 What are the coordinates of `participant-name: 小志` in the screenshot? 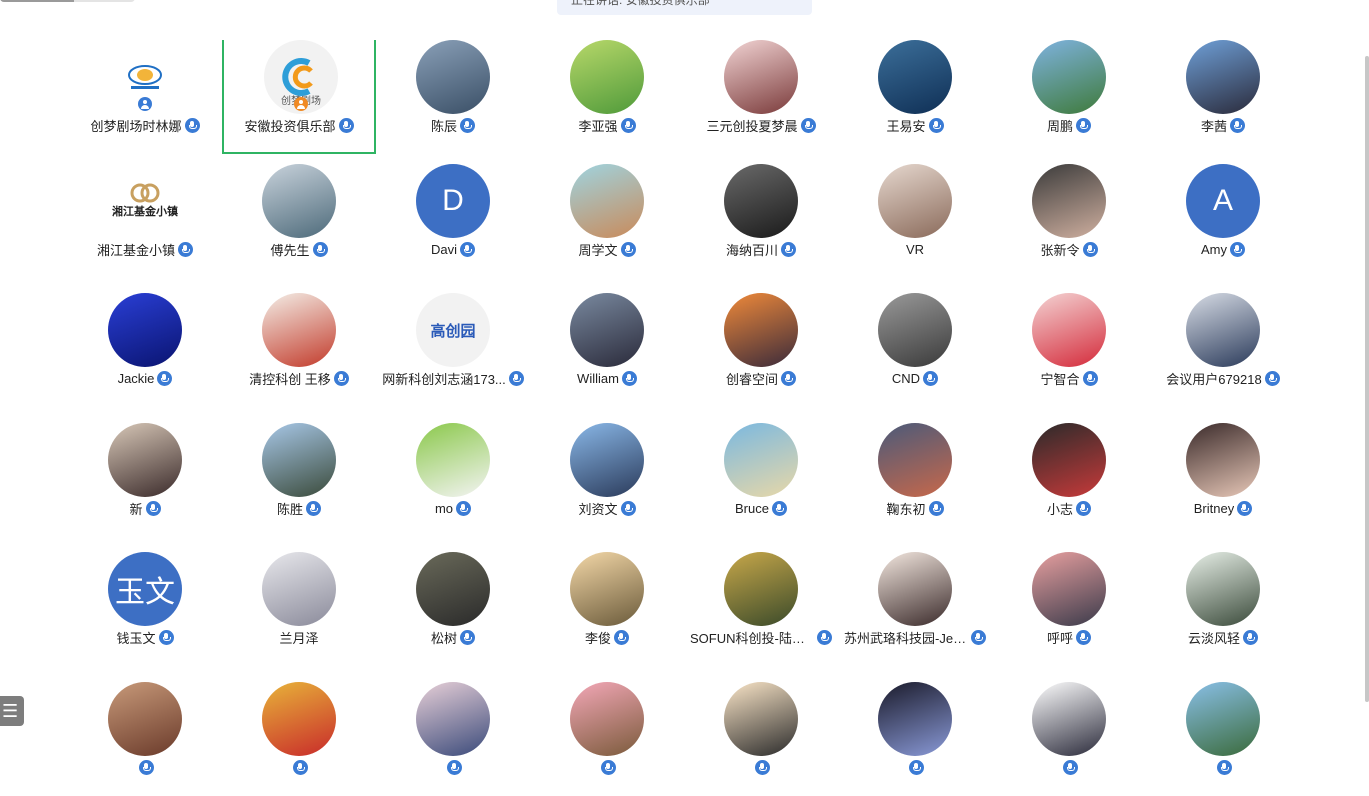 It's located at (1059, 509).